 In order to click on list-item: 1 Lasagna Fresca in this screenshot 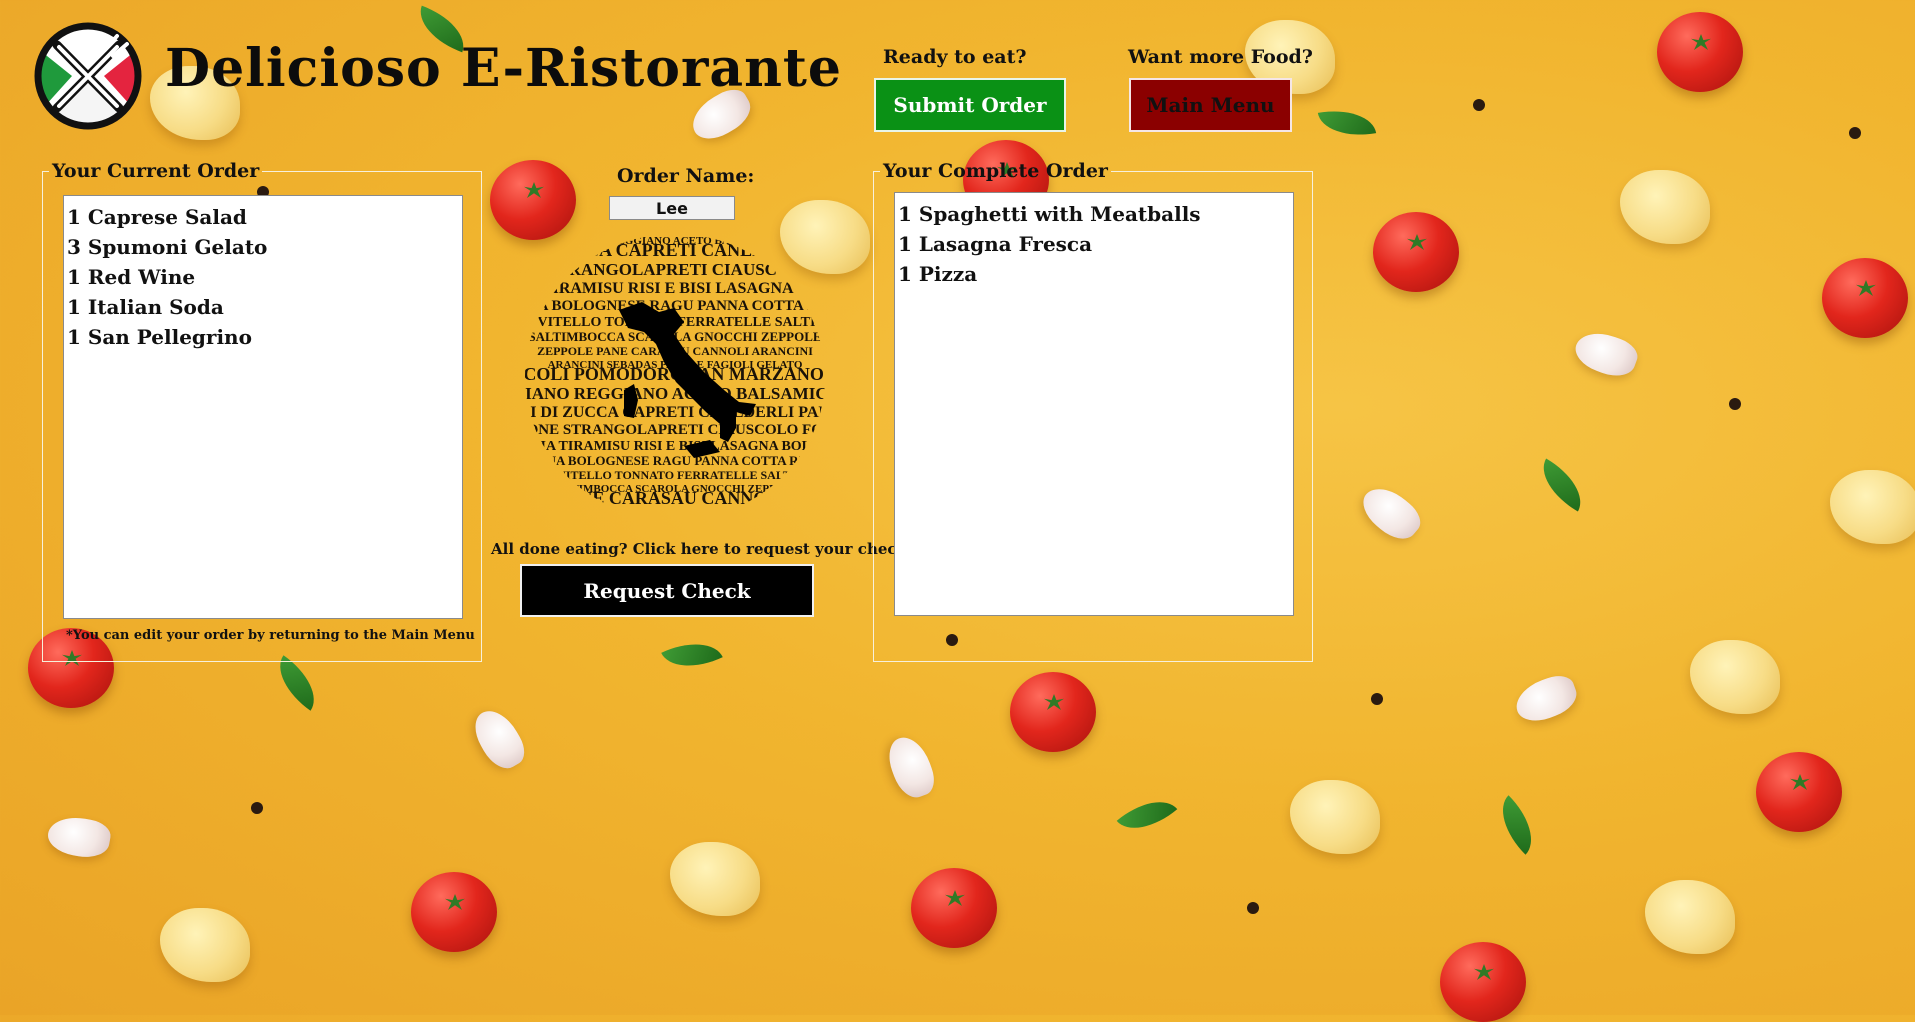, I will do `click(1094, 244)`.